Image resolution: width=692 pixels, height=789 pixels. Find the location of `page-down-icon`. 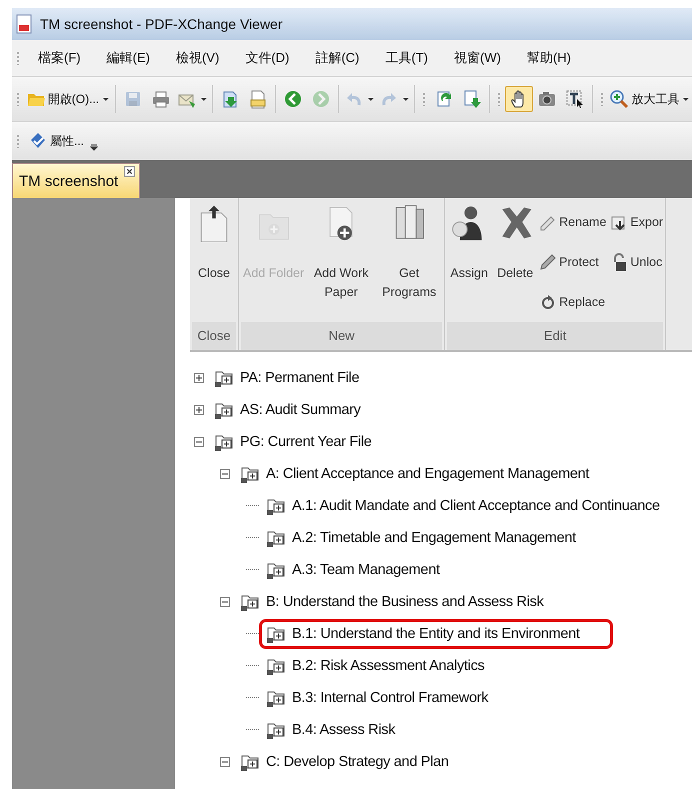

page-down-icon is located at coordinates (472, 99).